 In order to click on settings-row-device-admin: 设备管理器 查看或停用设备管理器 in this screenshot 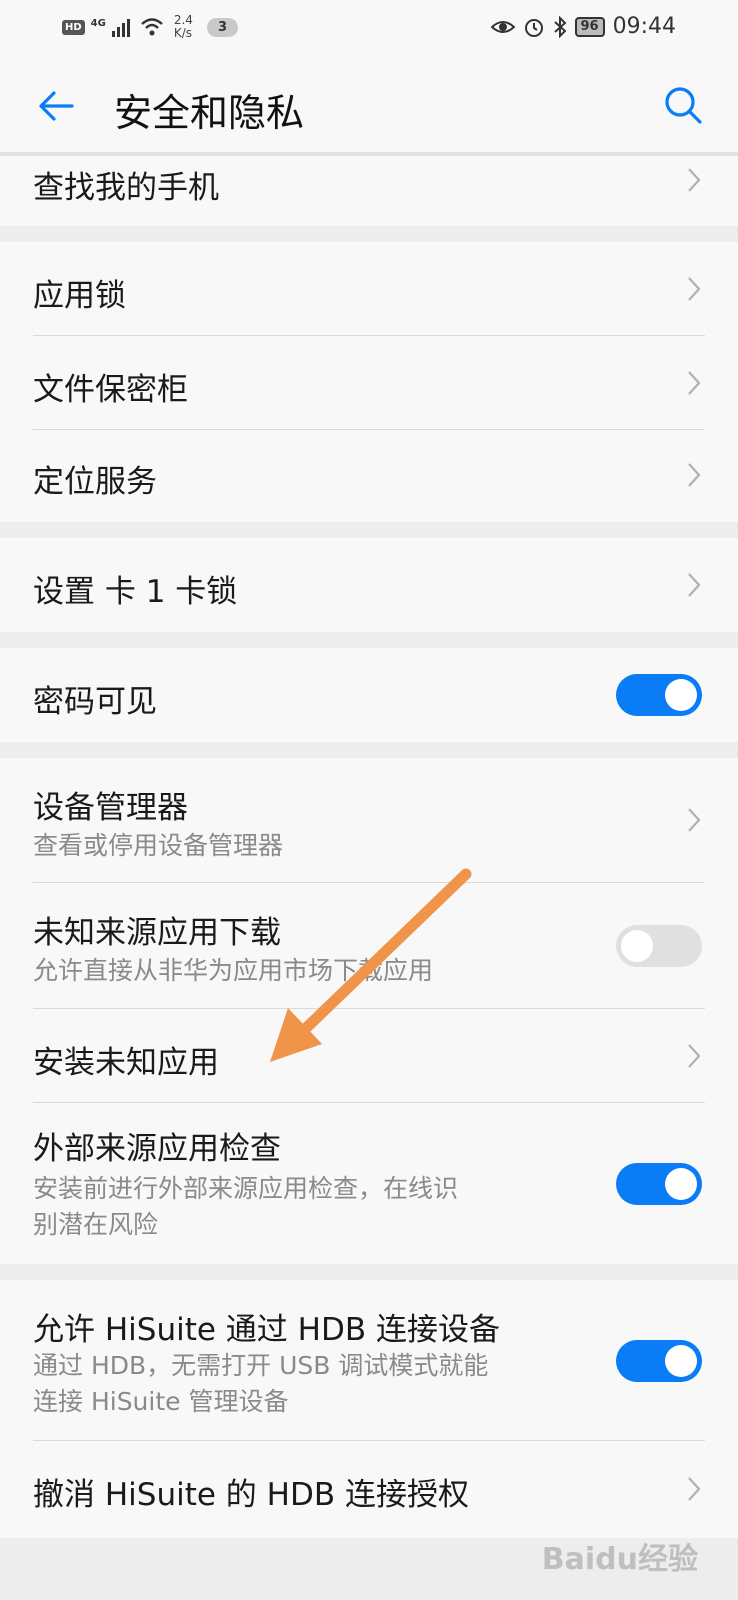, I will do `click(369, 820)`.